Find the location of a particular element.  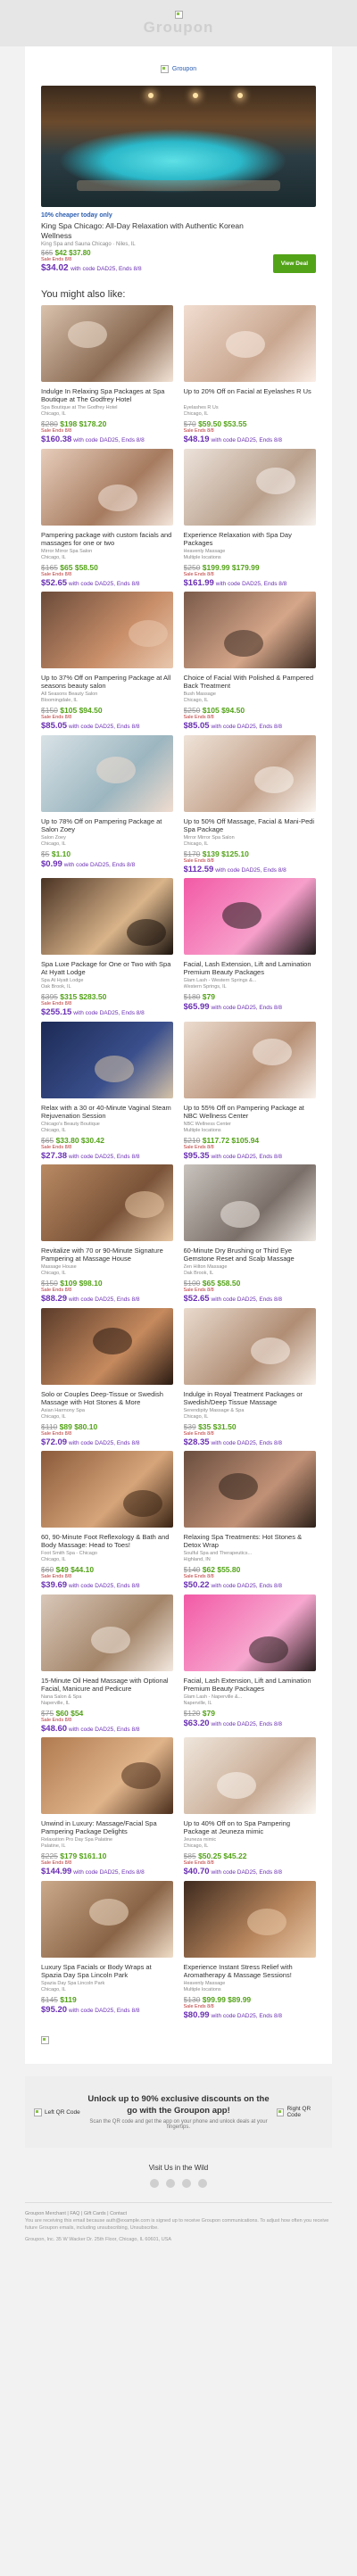

right-qr-code: Right QR Code is located at coordinates (300, 2112).